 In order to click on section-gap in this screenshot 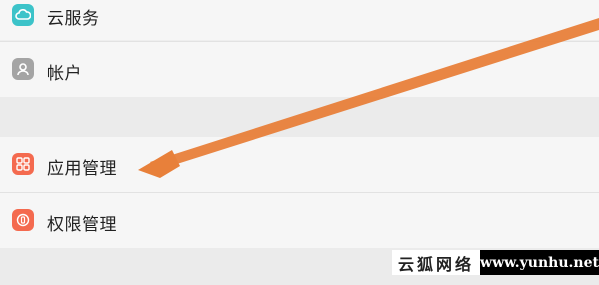, I will do `click(299, 117)`.